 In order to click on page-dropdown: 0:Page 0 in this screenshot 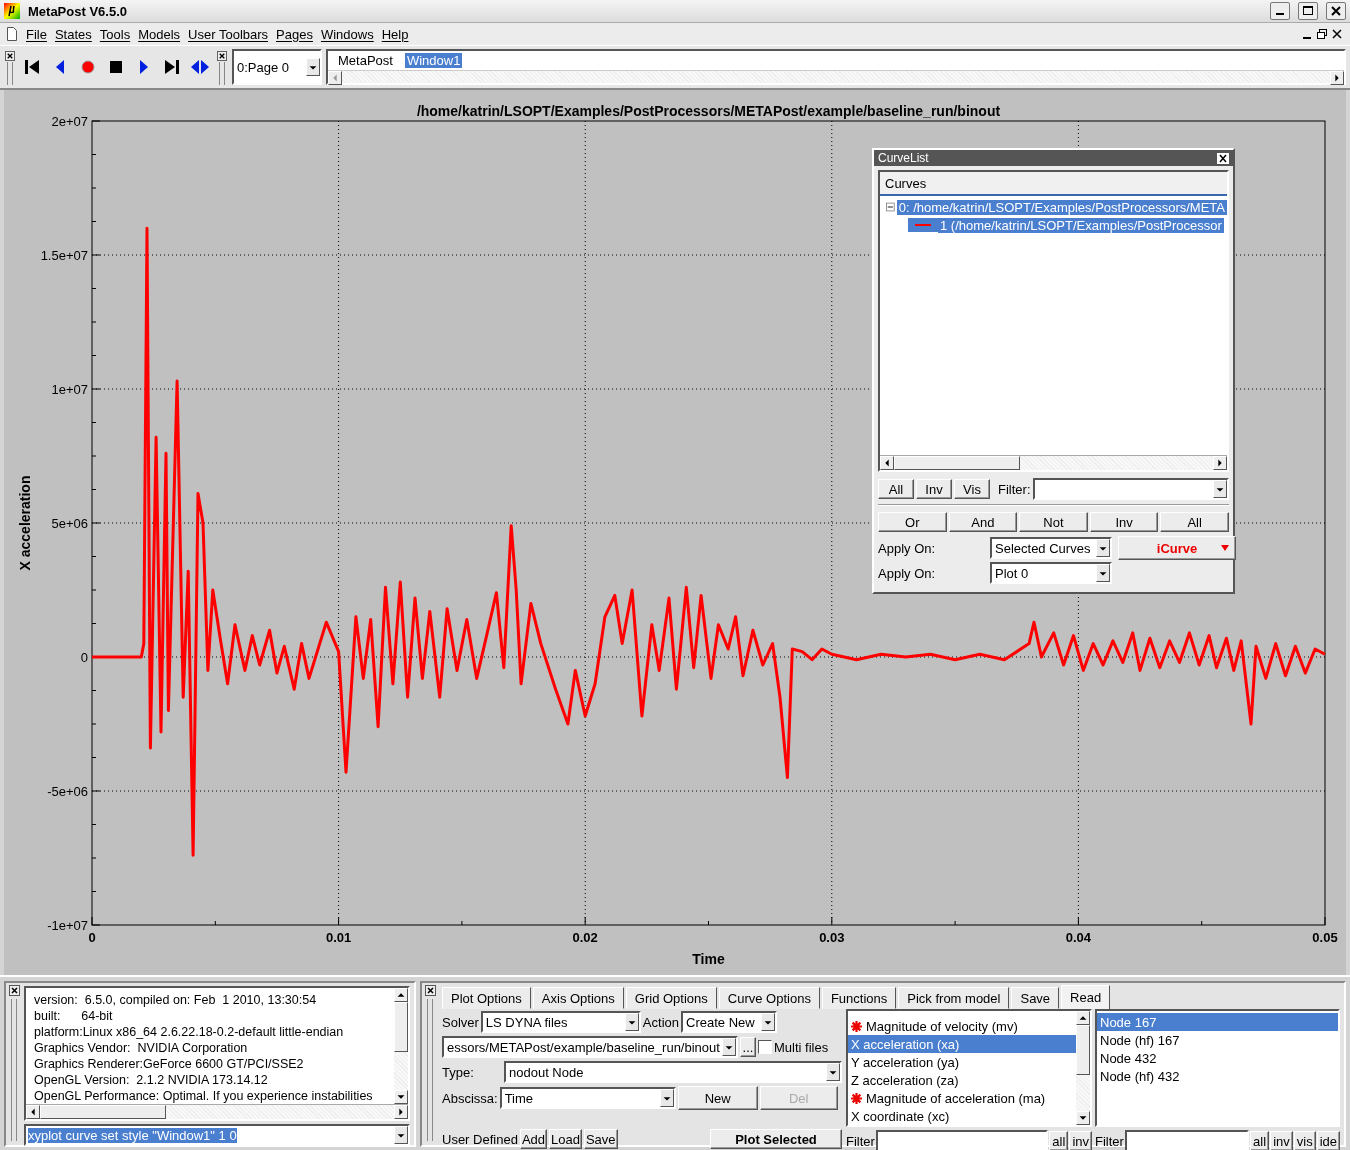, I will do `click(277, 67)`.